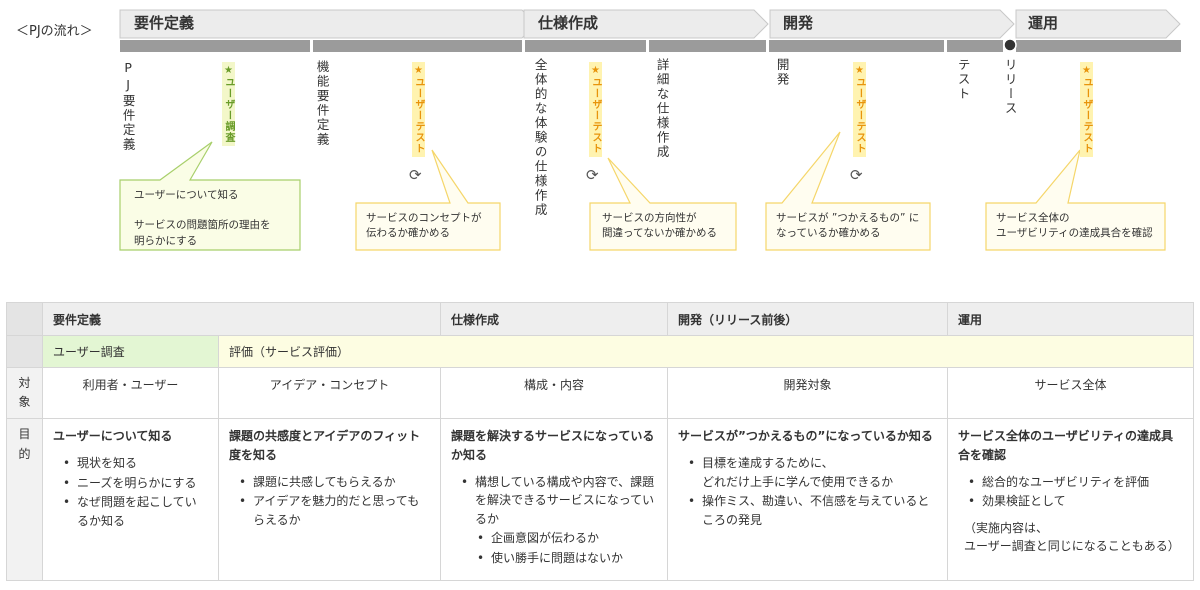 The height and width of the screenshot is (590, 1200). Describe the element at coordinates (1010, 45) in the screenshot. I see `release-dot` at that location.